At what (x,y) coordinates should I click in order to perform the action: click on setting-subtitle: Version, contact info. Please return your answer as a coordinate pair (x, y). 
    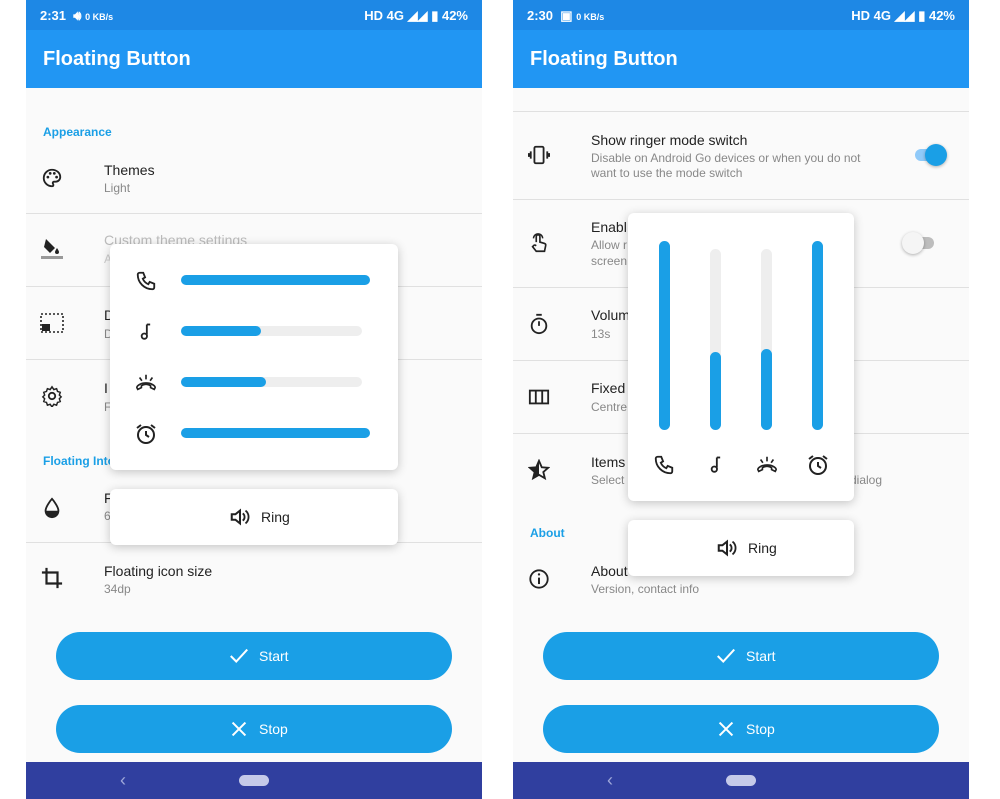
    Looking at the image, I should click on (645, 589).